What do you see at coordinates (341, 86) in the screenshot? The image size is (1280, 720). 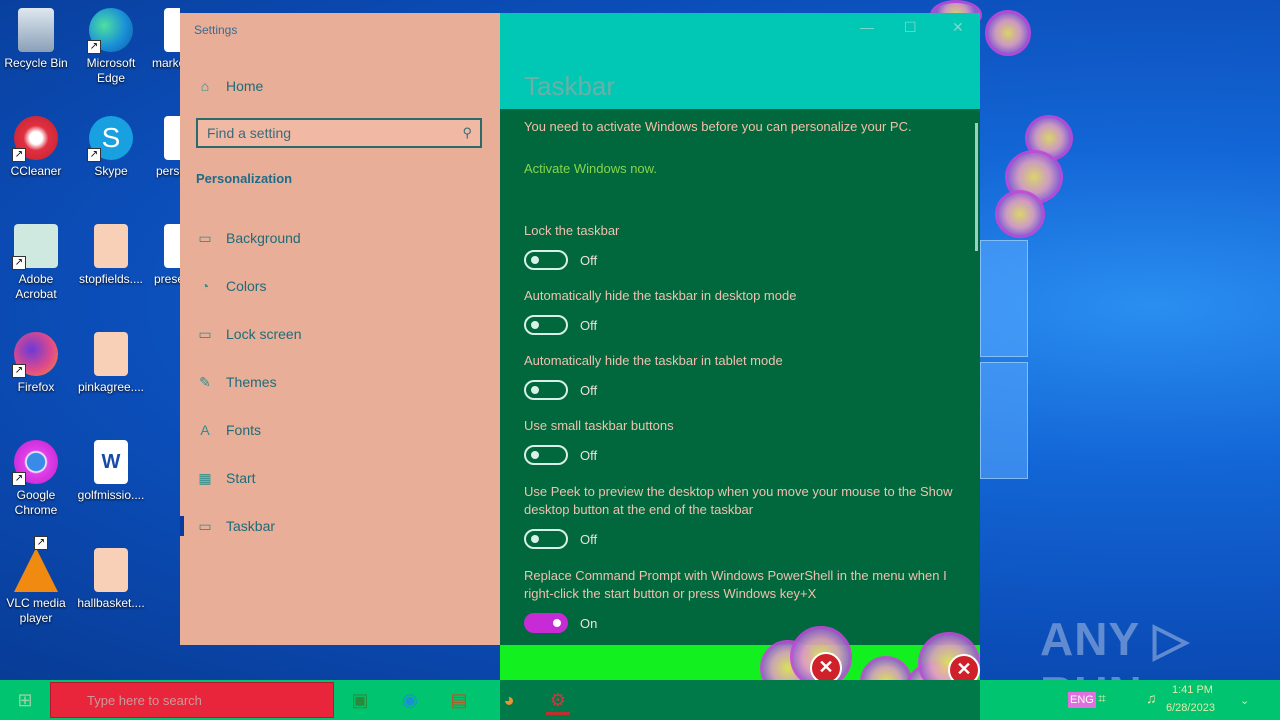 I see `nav-home: ⌂ Home` at bounding box center [341, 86].